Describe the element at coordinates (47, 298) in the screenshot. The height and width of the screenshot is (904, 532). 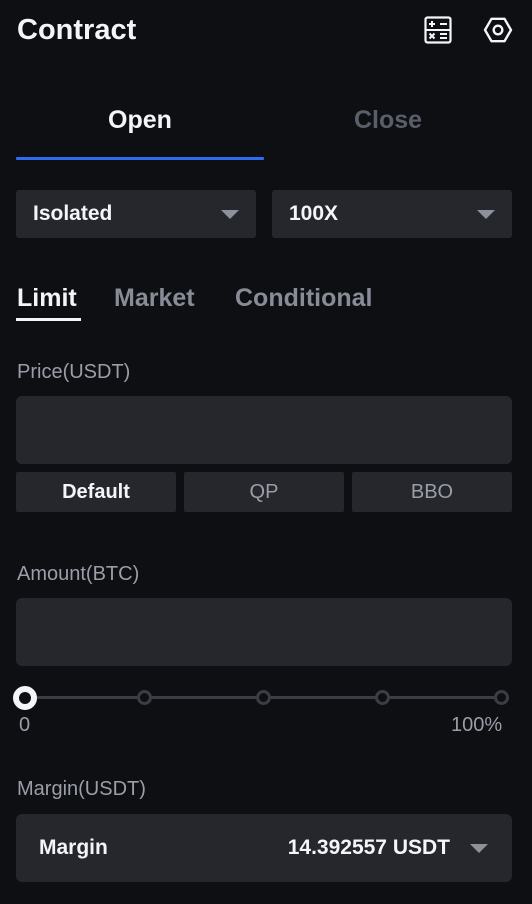
I see `order-type-limit: Limit` at that location.